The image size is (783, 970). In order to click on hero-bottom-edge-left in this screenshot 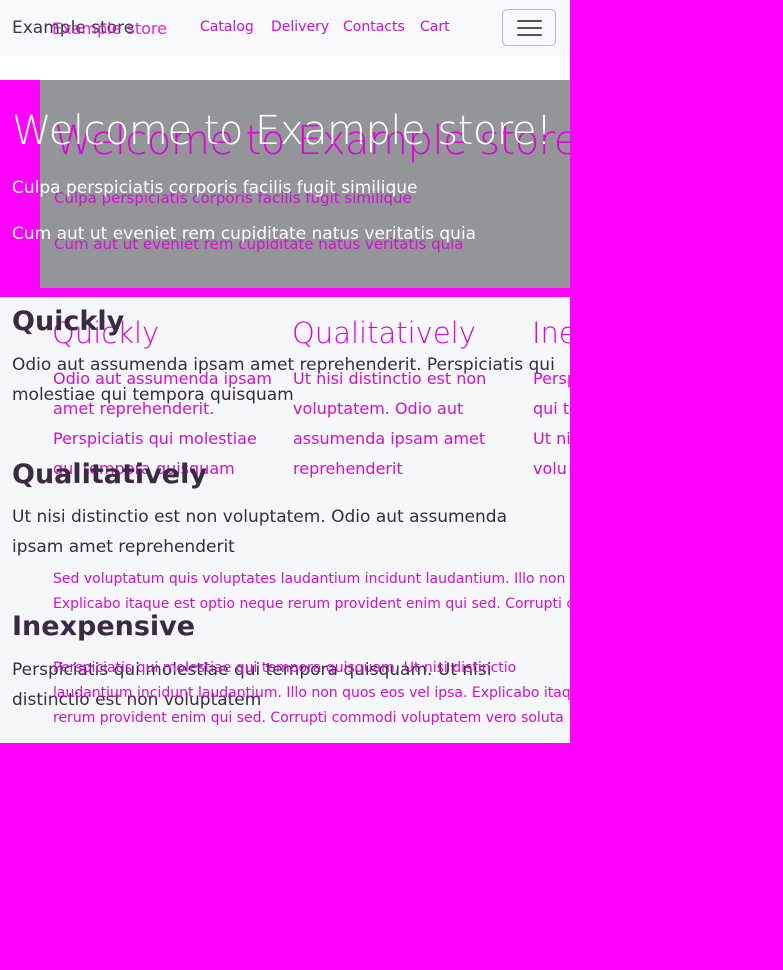, I will do `click(20, 292)`.